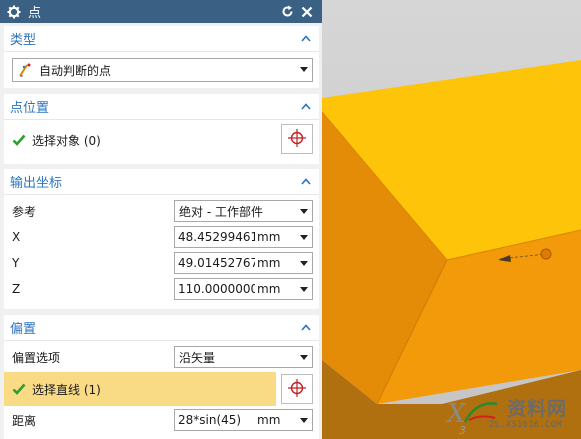 This screenshot has width=581, height=439. I want to click on type-section: 类型 自动判断的点, so click(161, 57).